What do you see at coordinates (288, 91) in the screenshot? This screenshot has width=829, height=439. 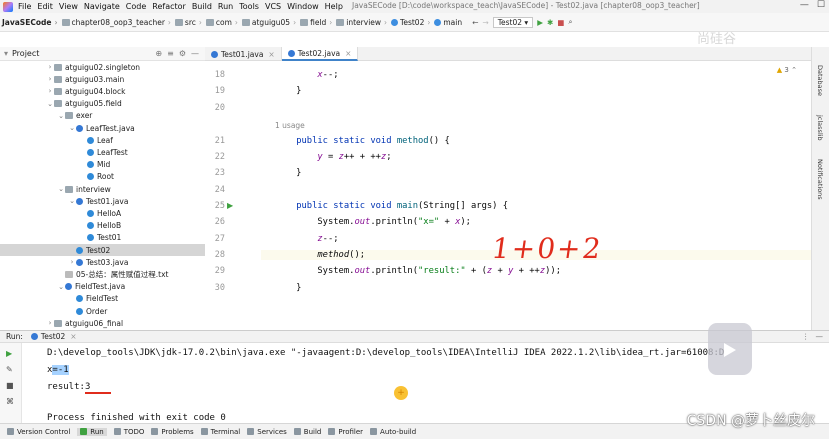 I see `code-line-19: }` at bounding box center [288, 91].